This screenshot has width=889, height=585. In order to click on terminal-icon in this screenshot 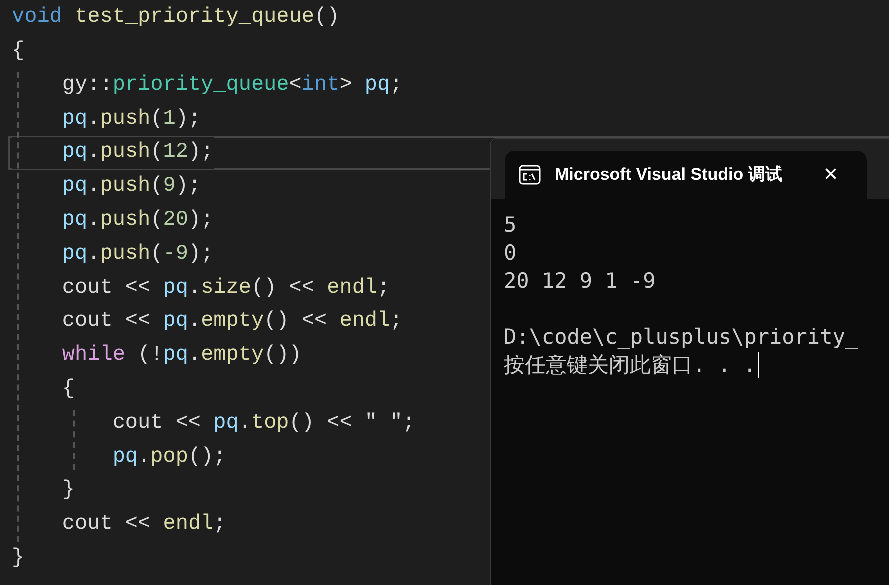, I will do `click(530, 175)`.